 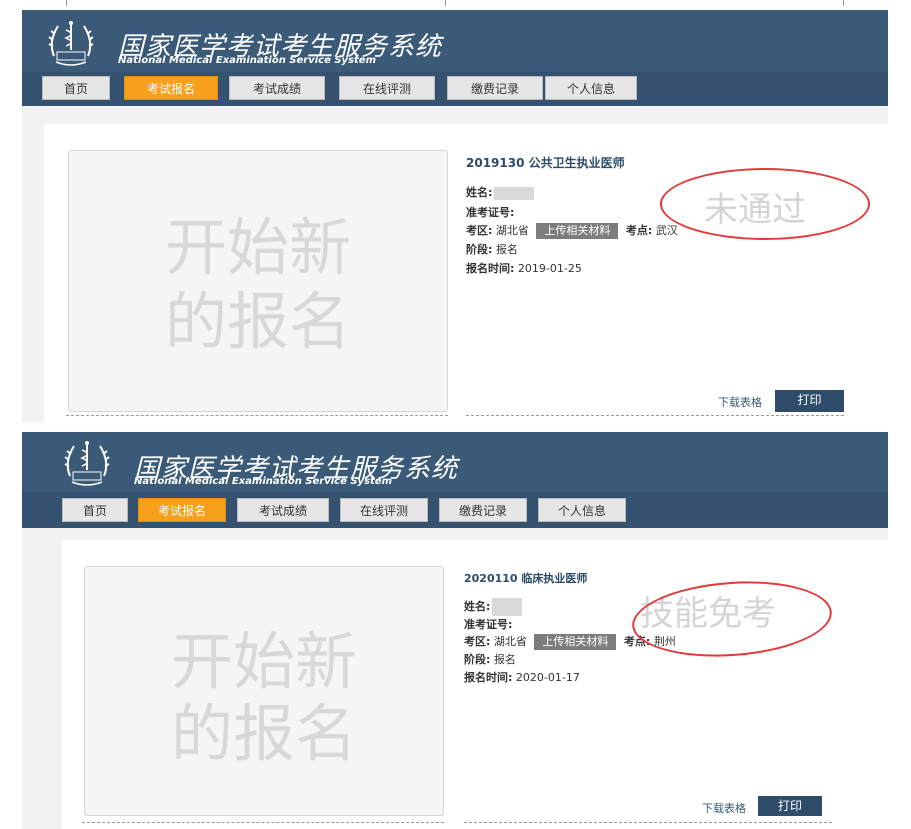 I want to click on exam-title: 2019130 公共卫生执业医师, so click(x=545, y=163).